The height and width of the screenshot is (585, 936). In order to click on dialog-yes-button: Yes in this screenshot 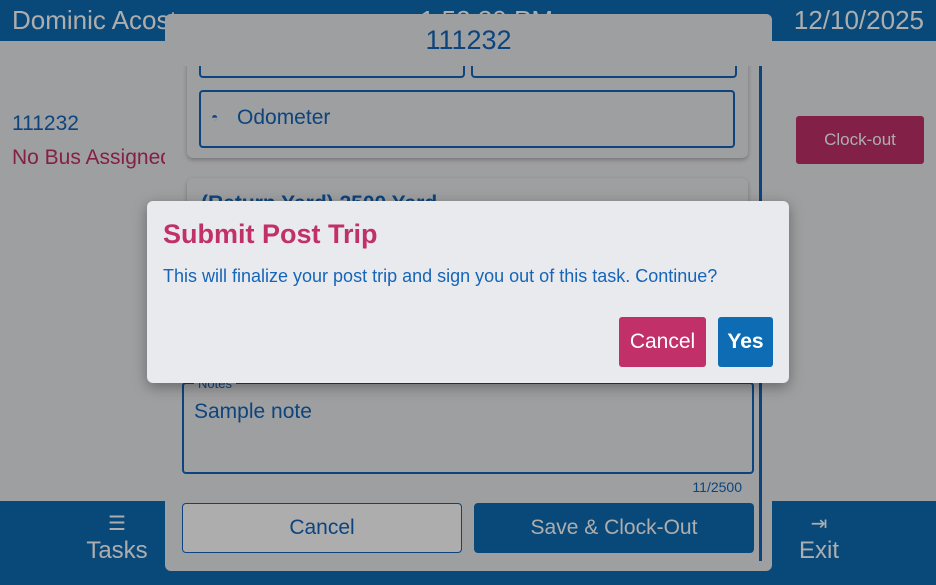, I will do `click(745, 342)`.